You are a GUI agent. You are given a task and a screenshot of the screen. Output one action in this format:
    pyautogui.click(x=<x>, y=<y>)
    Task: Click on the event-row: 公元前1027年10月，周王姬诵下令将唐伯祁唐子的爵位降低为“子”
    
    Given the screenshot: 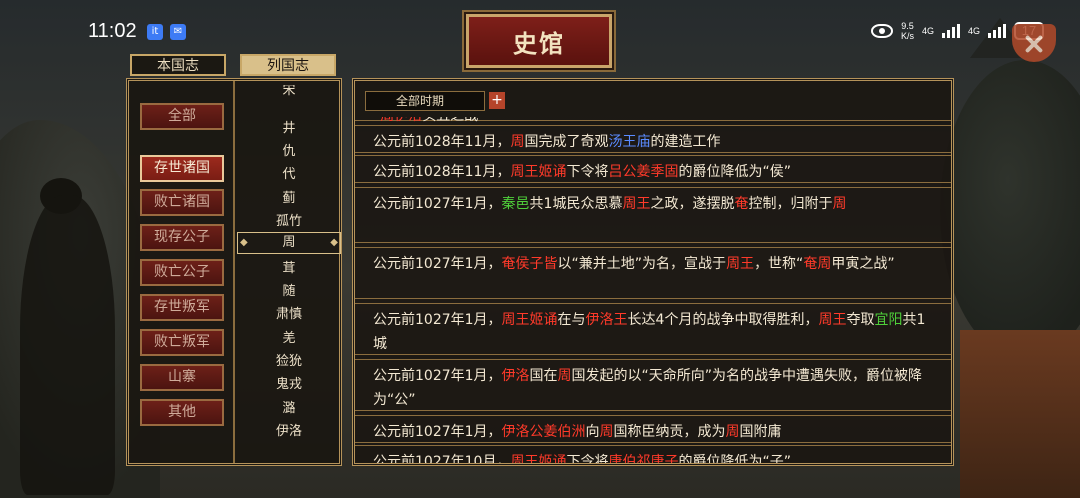 What is the action you would take?
    pyautogui.click(x=653, y=454)
    